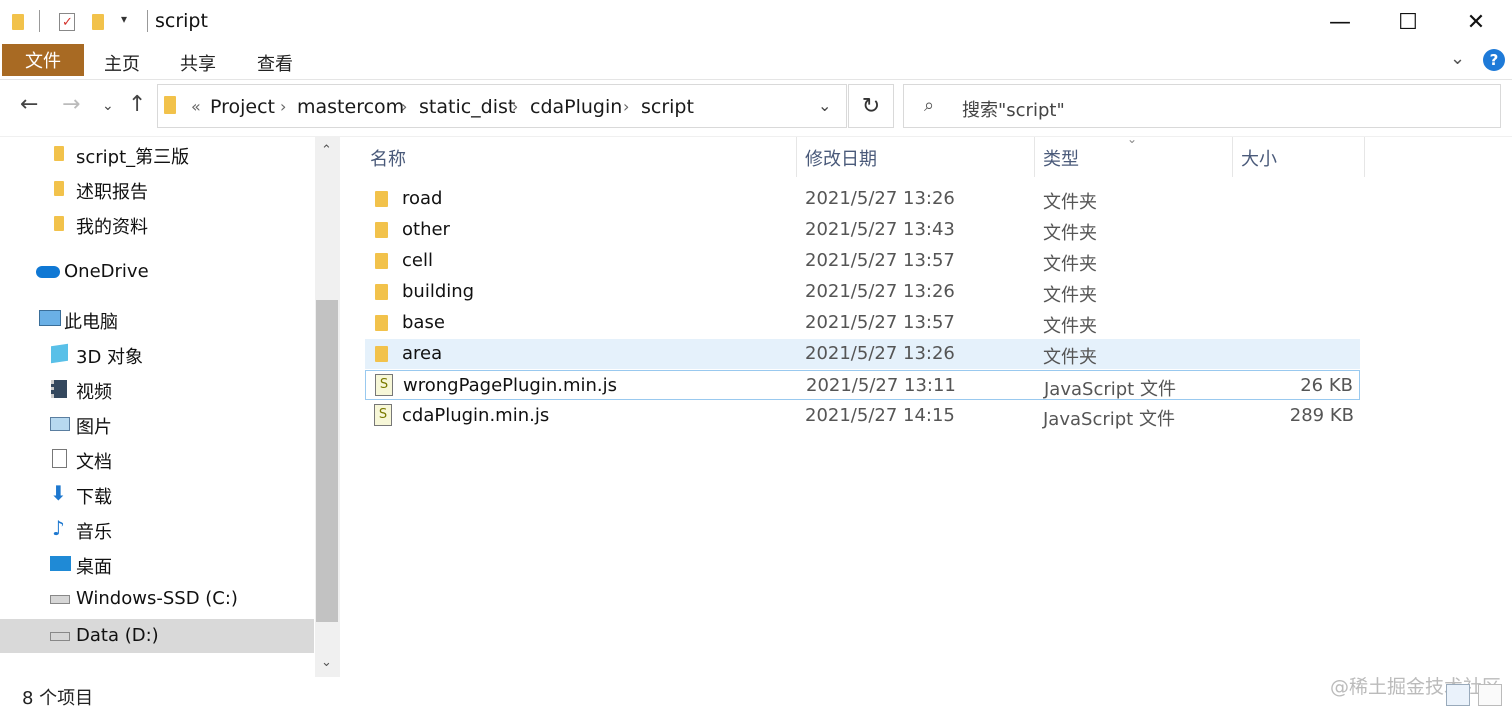 This screenshot has height=713, width=1512. What do you see at coordinates (29, 104) in the screenshot?
I see `back-arrow-icon: ←` at bounding box center [29, 104].